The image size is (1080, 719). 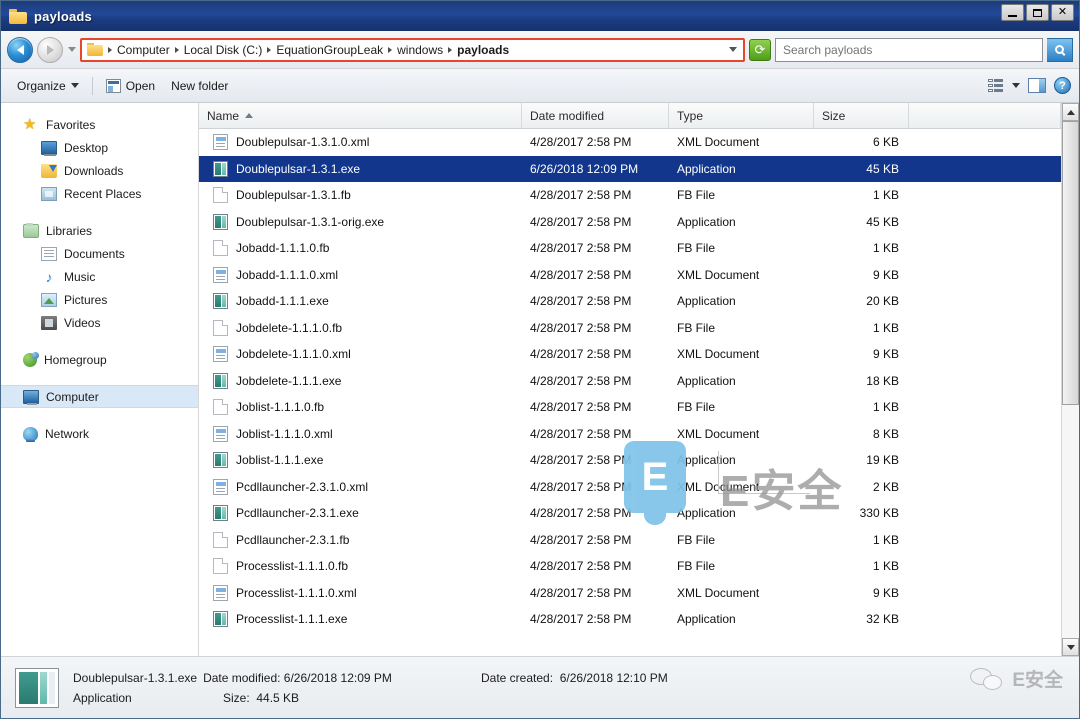 What do you see at coordinates (1070, 112) in the screenshot?
I see `scroll-up-icon` at bounding box center [1070, 112].